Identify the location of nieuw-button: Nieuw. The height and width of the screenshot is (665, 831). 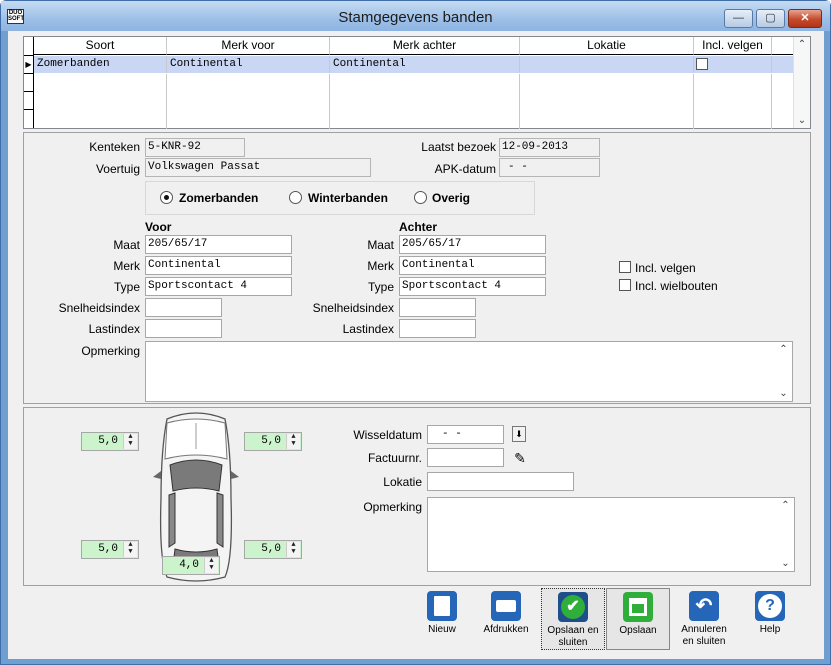
(442, 619).